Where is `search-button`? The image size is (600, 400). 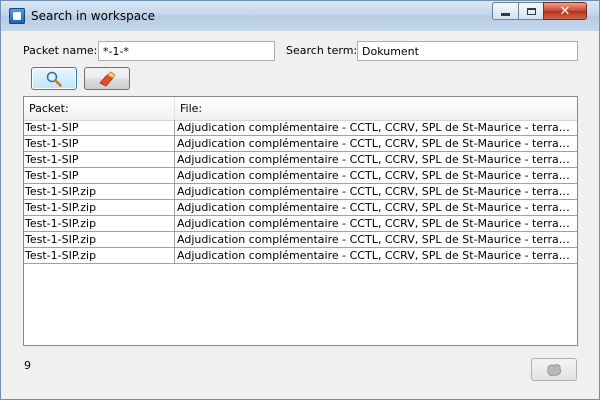
search-button is located at coordinates (54, 78).